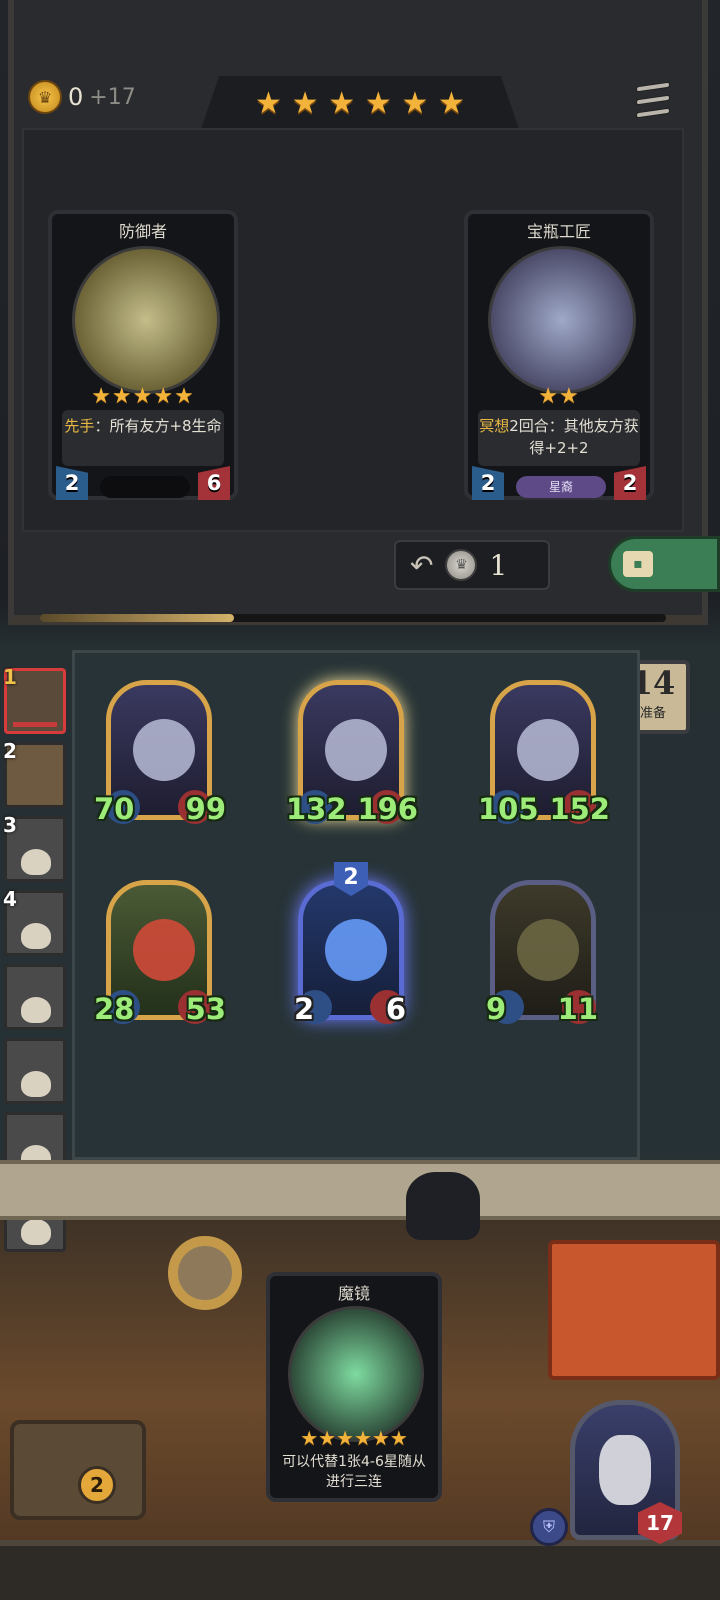  Describe the element at coordinates (579, 809) in the screenshot. I see `unit-health: 152` at that location.